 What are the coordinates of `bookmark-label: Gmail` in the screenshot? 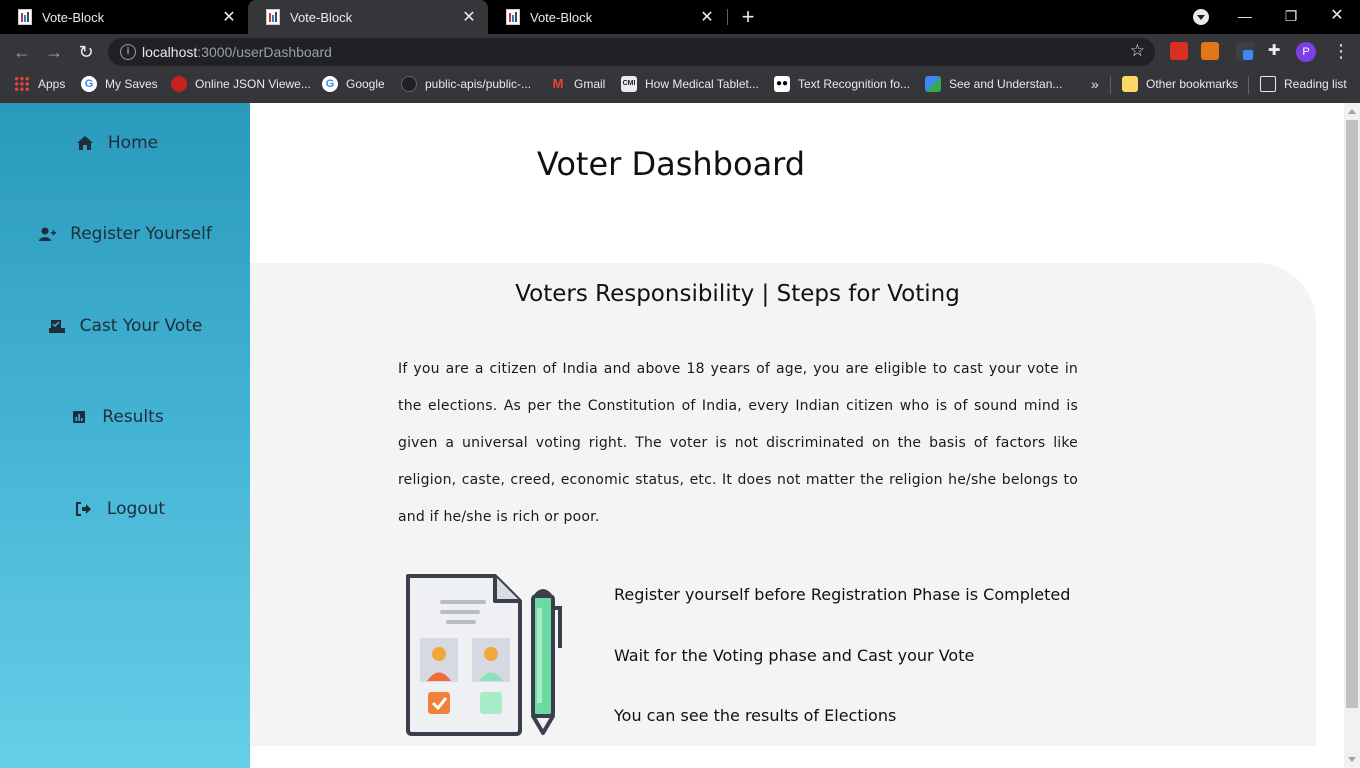 It's located at (590, 84).